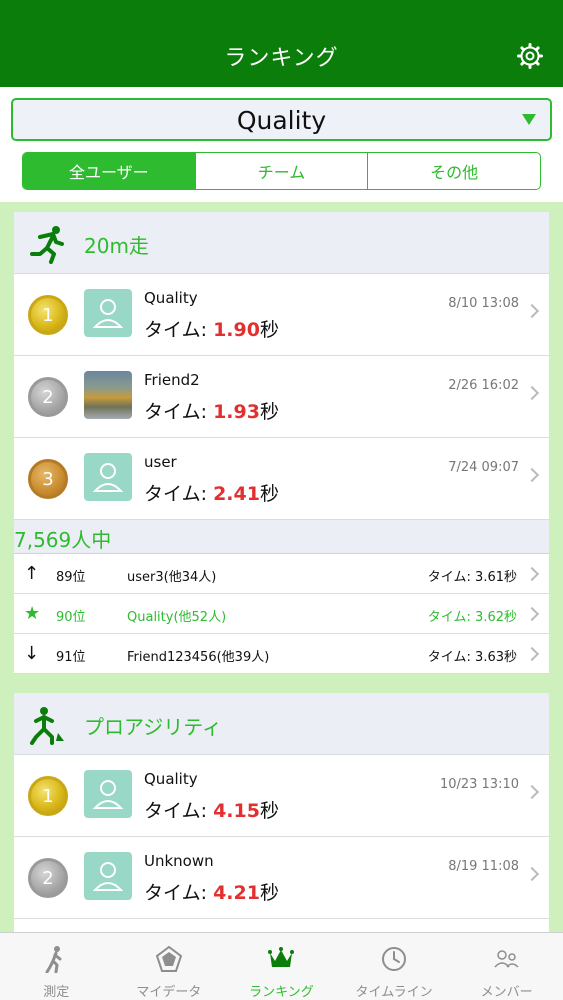 The width and height of the screenshot is (563, 1000). What do you see at coordinates (394, 959) in the screenshot?
I see `clock-icon` at bounding box center [394, 959].